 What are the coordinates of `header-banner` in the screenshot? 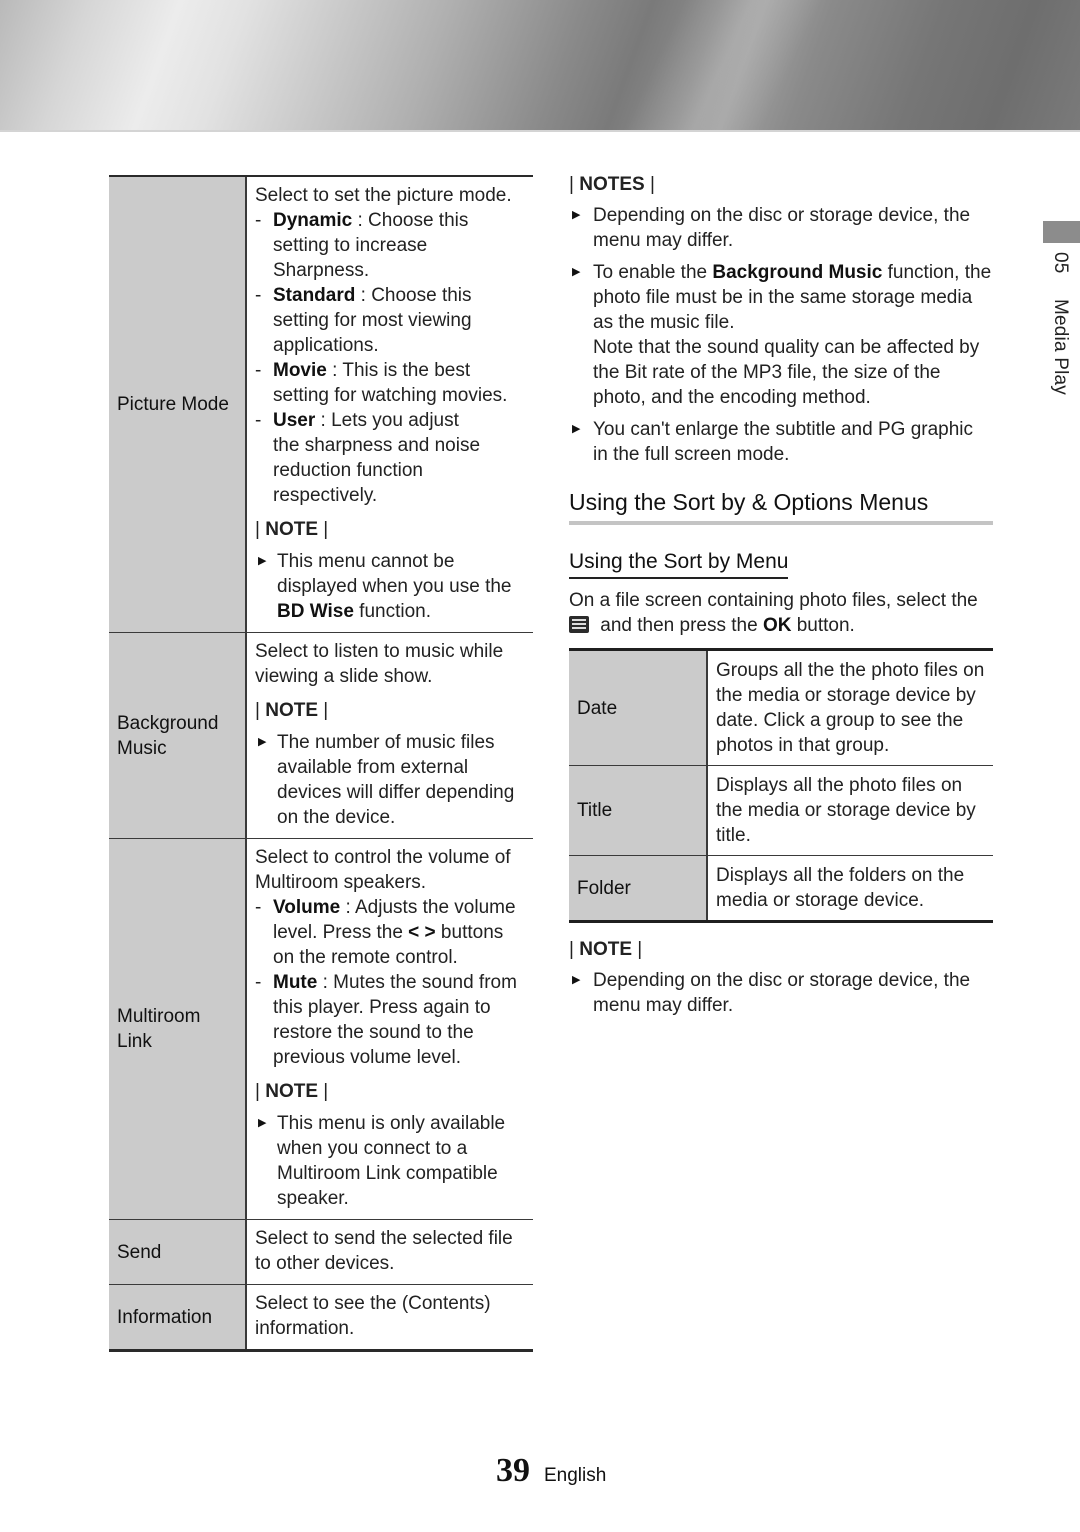 It's located at (540, 65).